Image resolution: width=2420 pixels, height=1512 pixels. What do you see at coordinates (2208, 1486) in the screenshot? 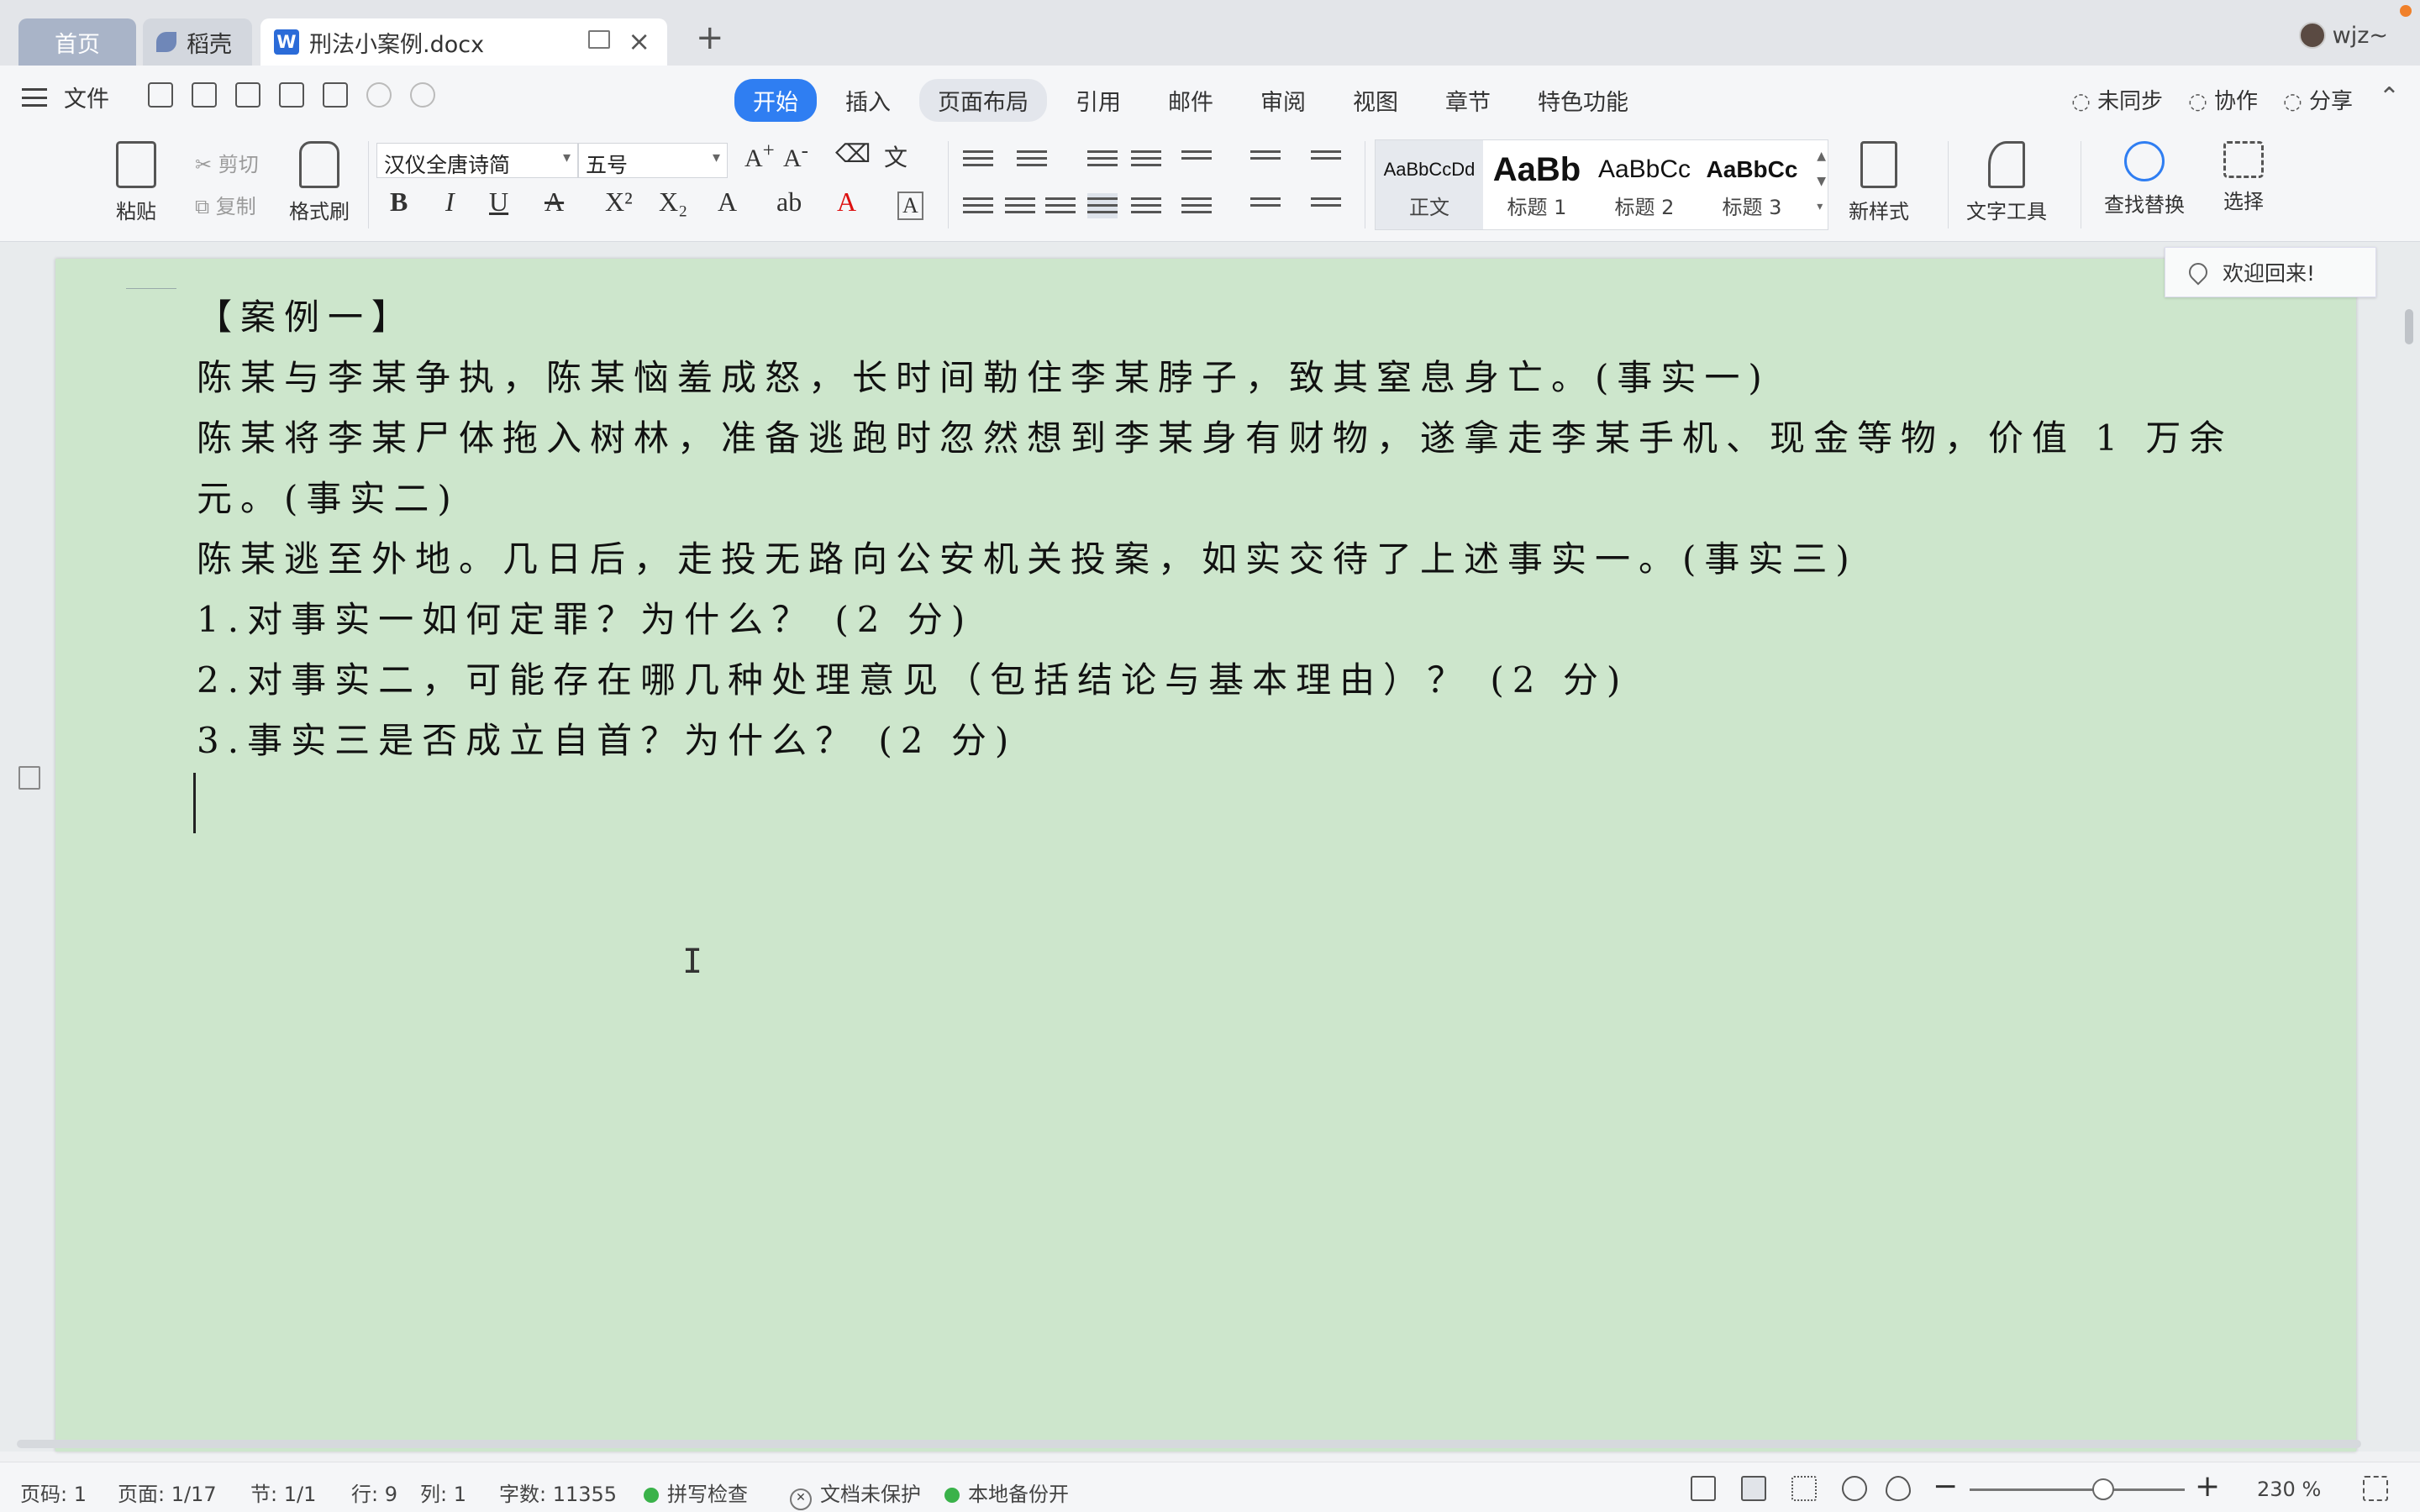
I see `zoom-in-button: +` at bounding box center [2208, 1486].